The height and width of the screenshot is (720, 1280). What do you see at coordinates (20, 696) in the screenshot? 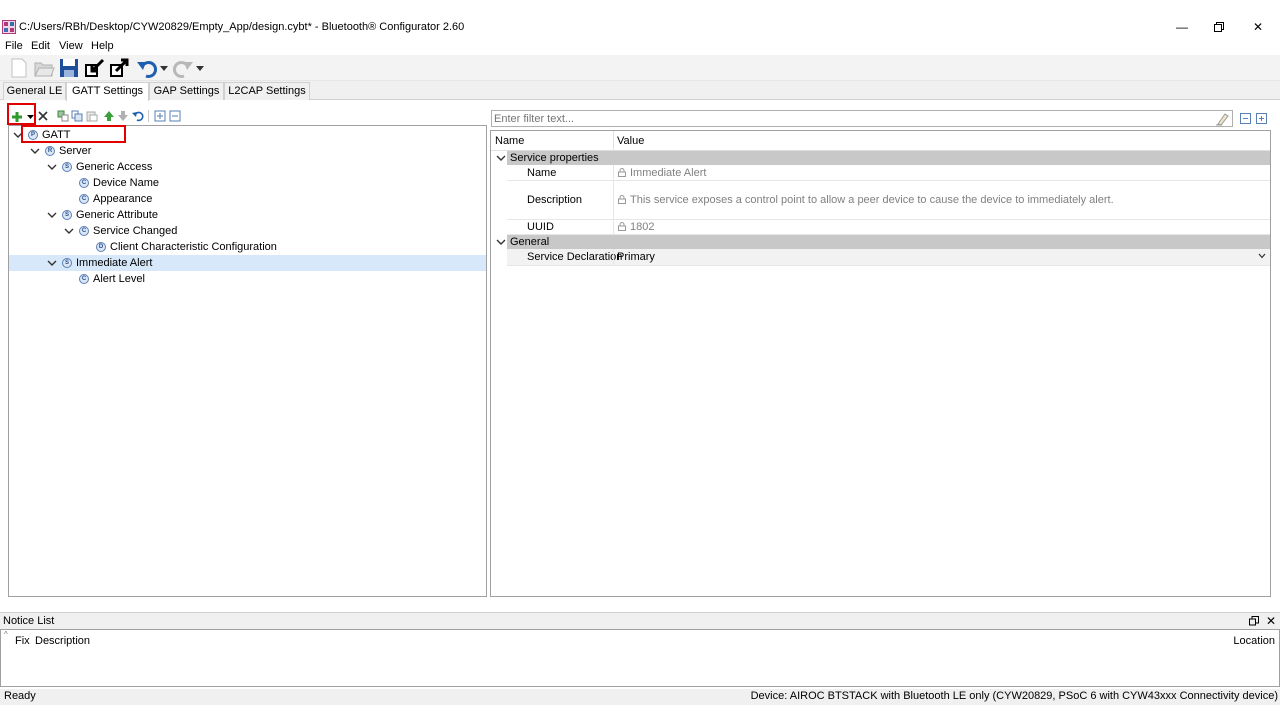
I see `status-text: Ready` at bounding box center [20, 696].